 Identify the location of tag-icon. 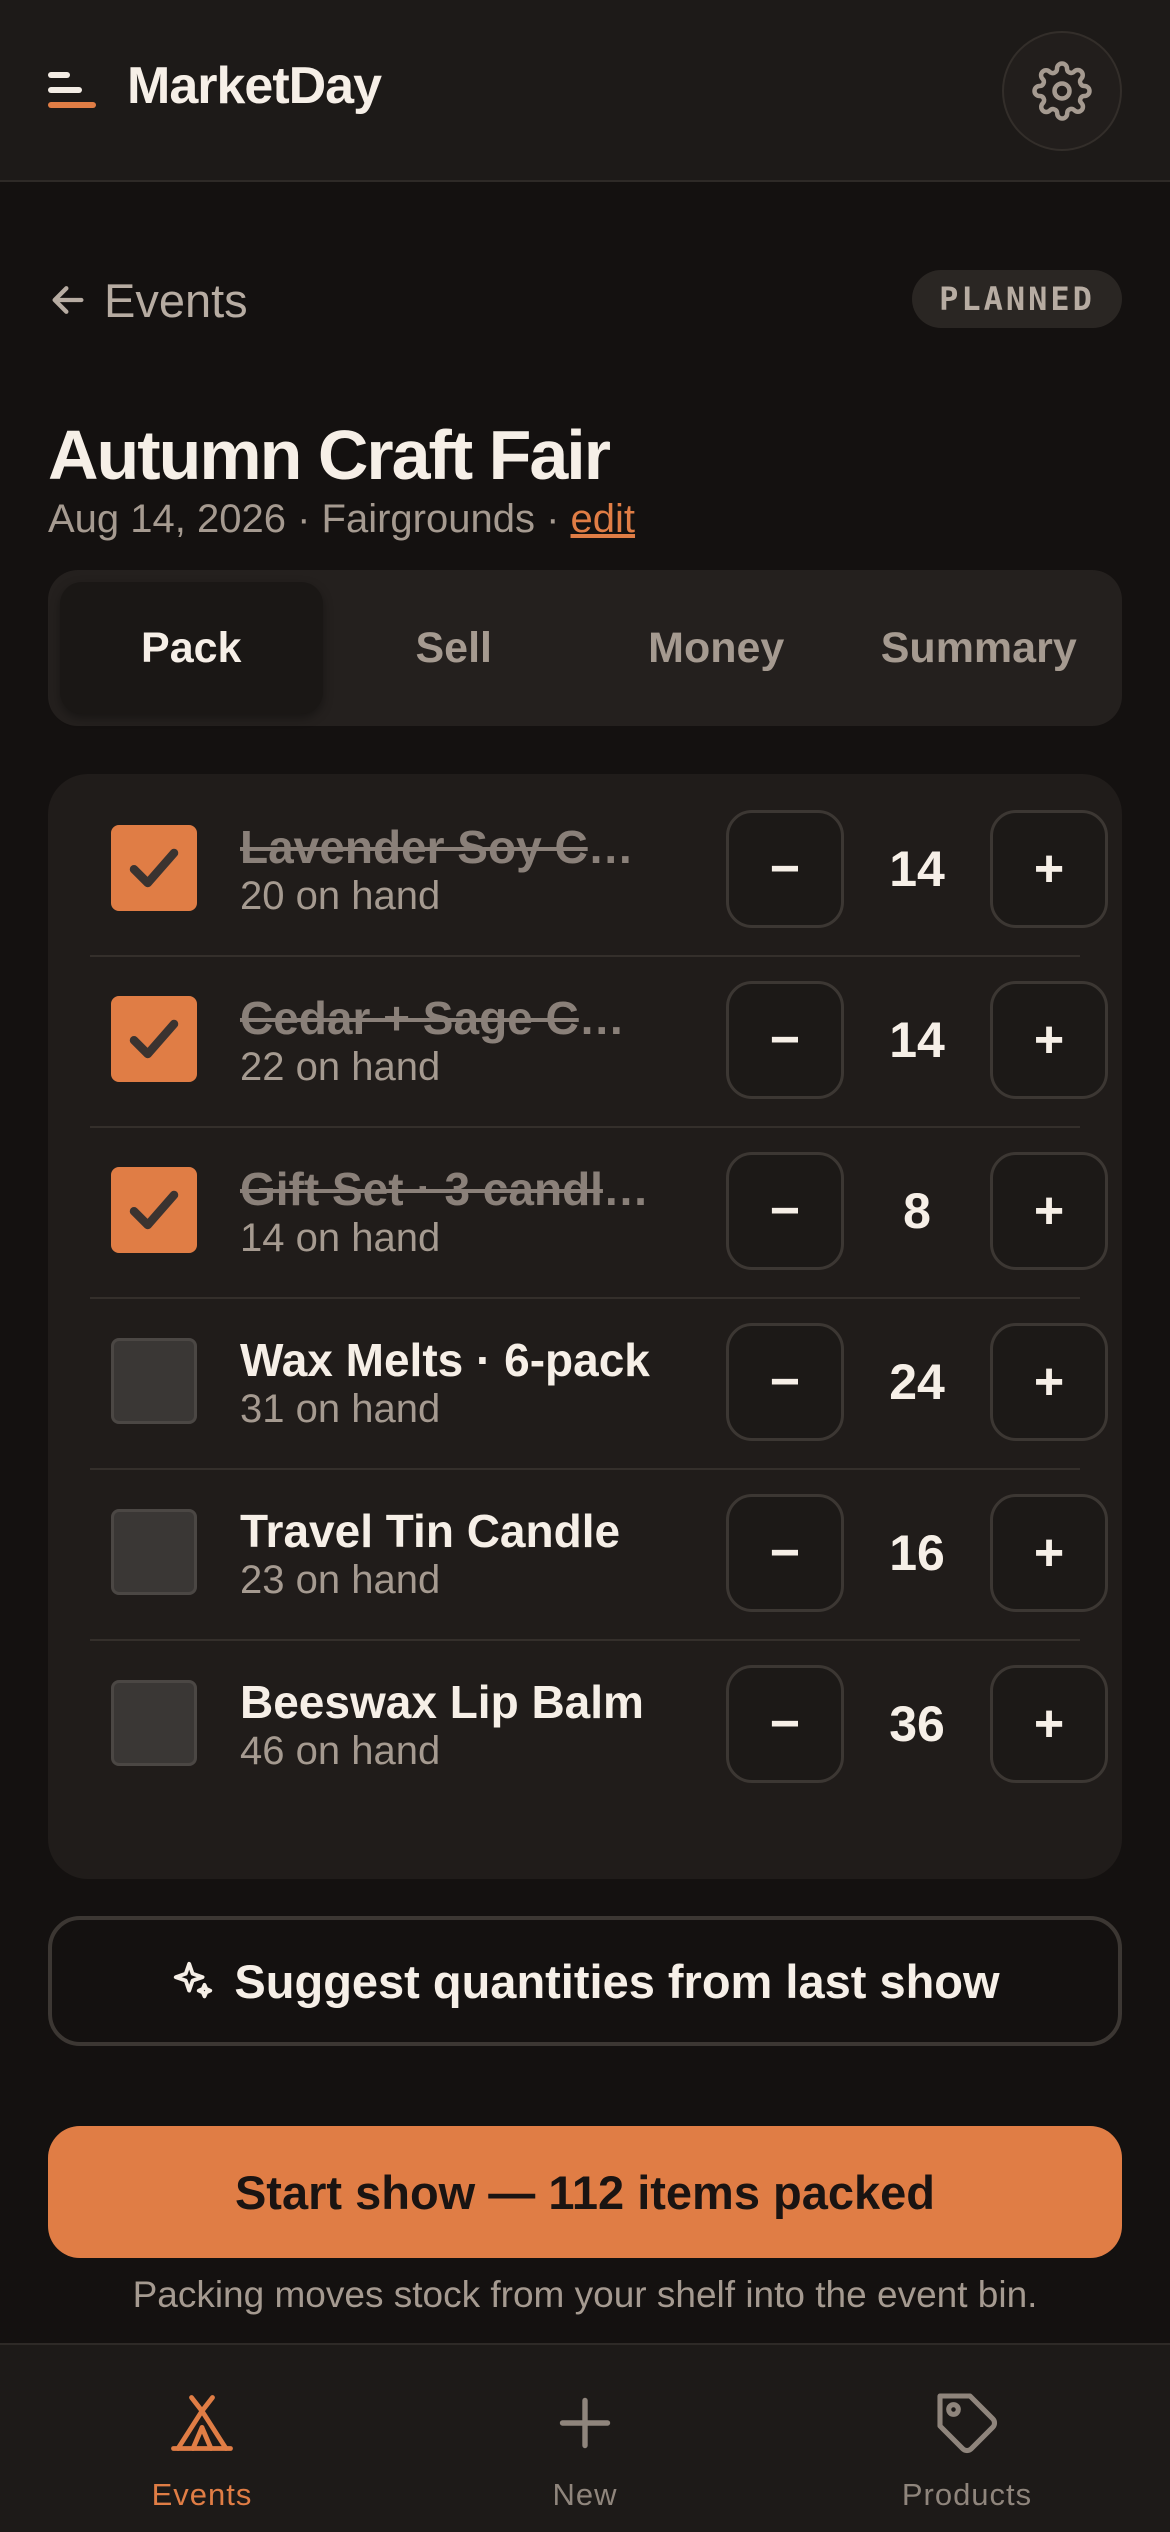
(967, 2423).